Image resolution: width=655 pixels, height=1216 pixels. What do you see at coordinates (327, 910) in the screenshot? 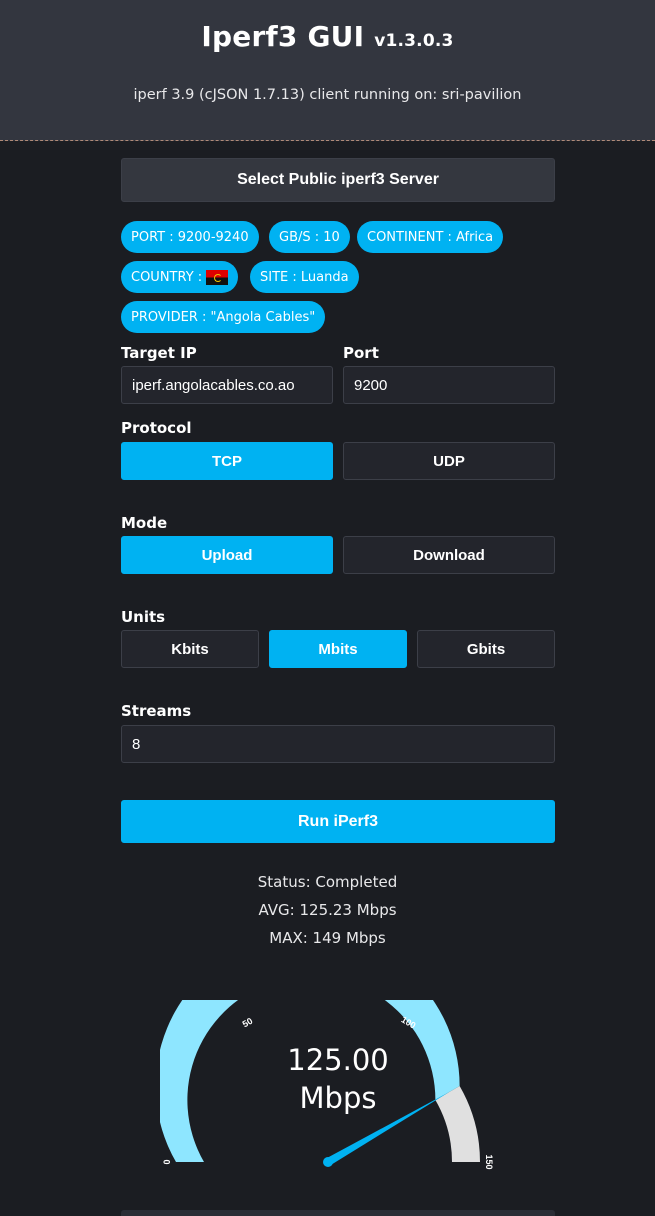
I see `avg-text: AVG: 125.23 Mbps` at bounding box center [327, 910].